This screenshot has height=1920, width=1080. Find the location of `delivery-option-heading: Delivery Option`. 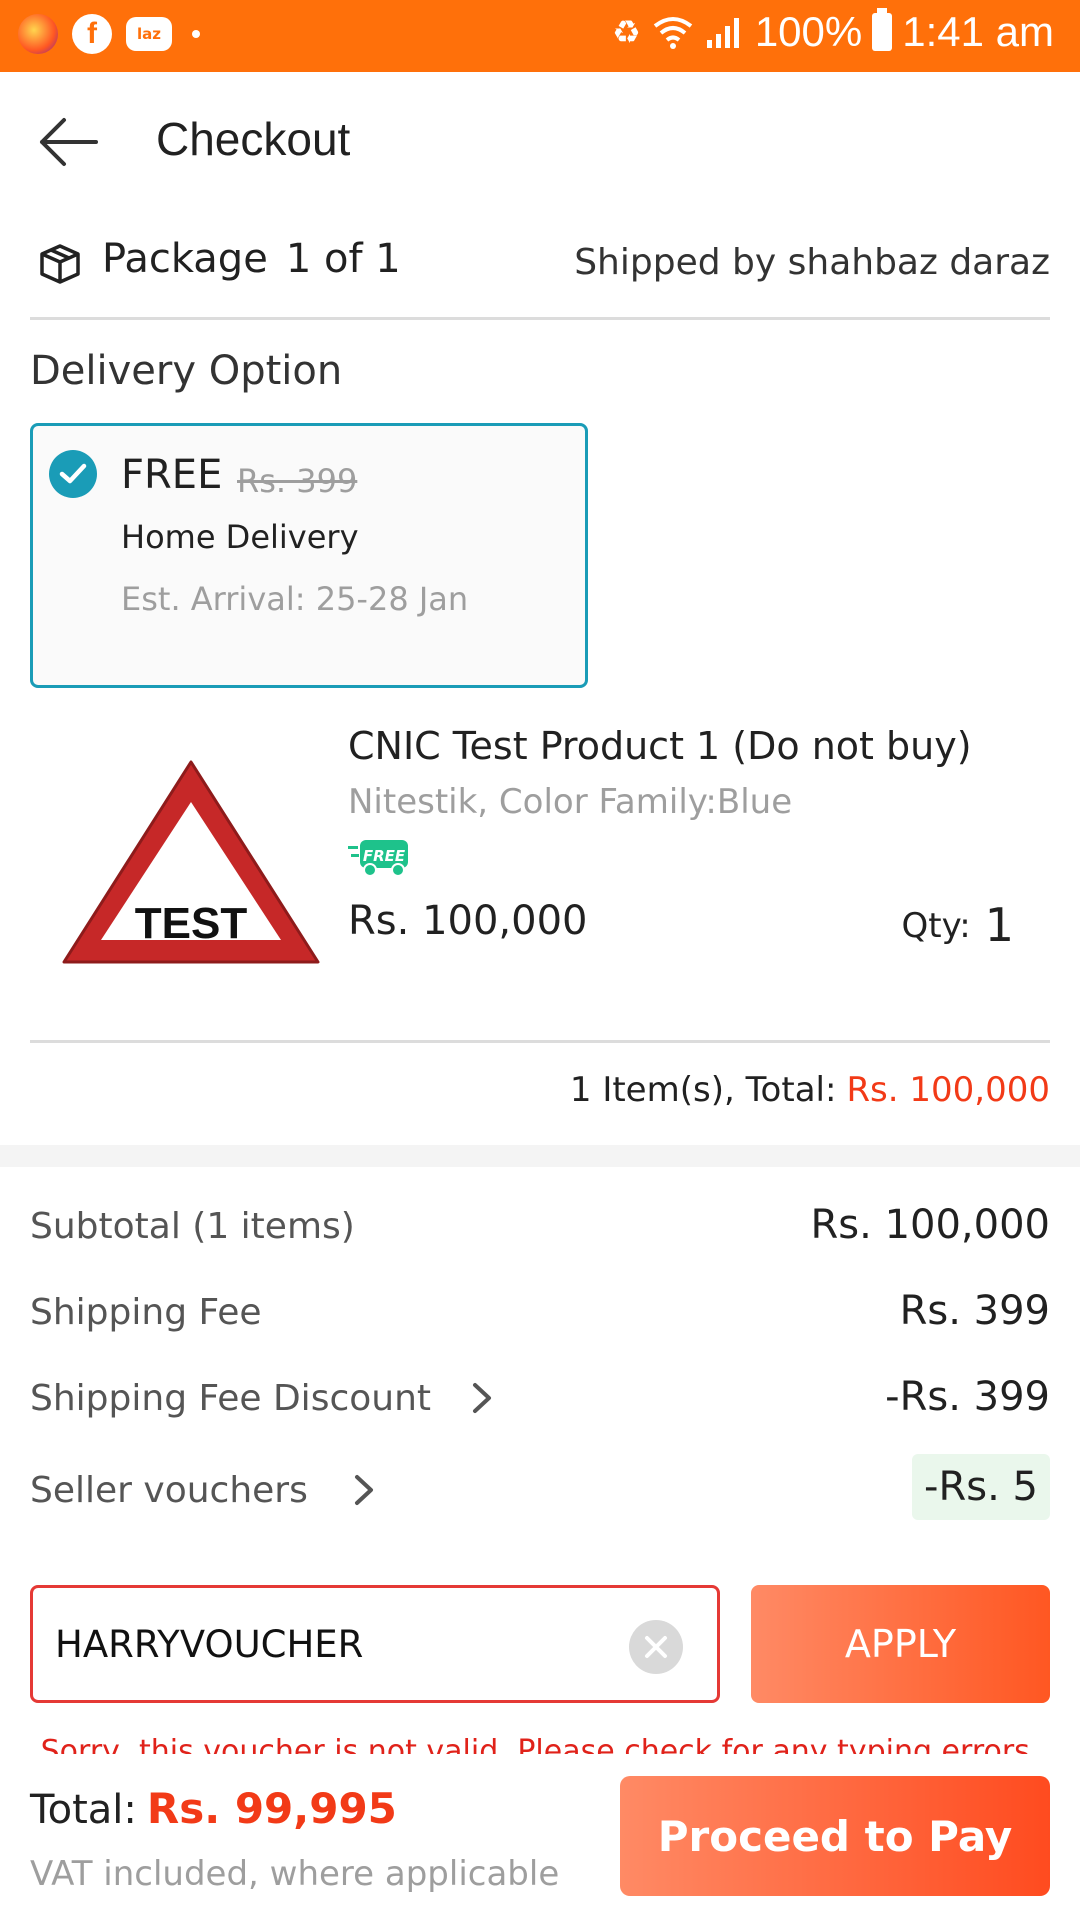

delivery-option-heading: Delivery Option is located at coordinates (186, 371).